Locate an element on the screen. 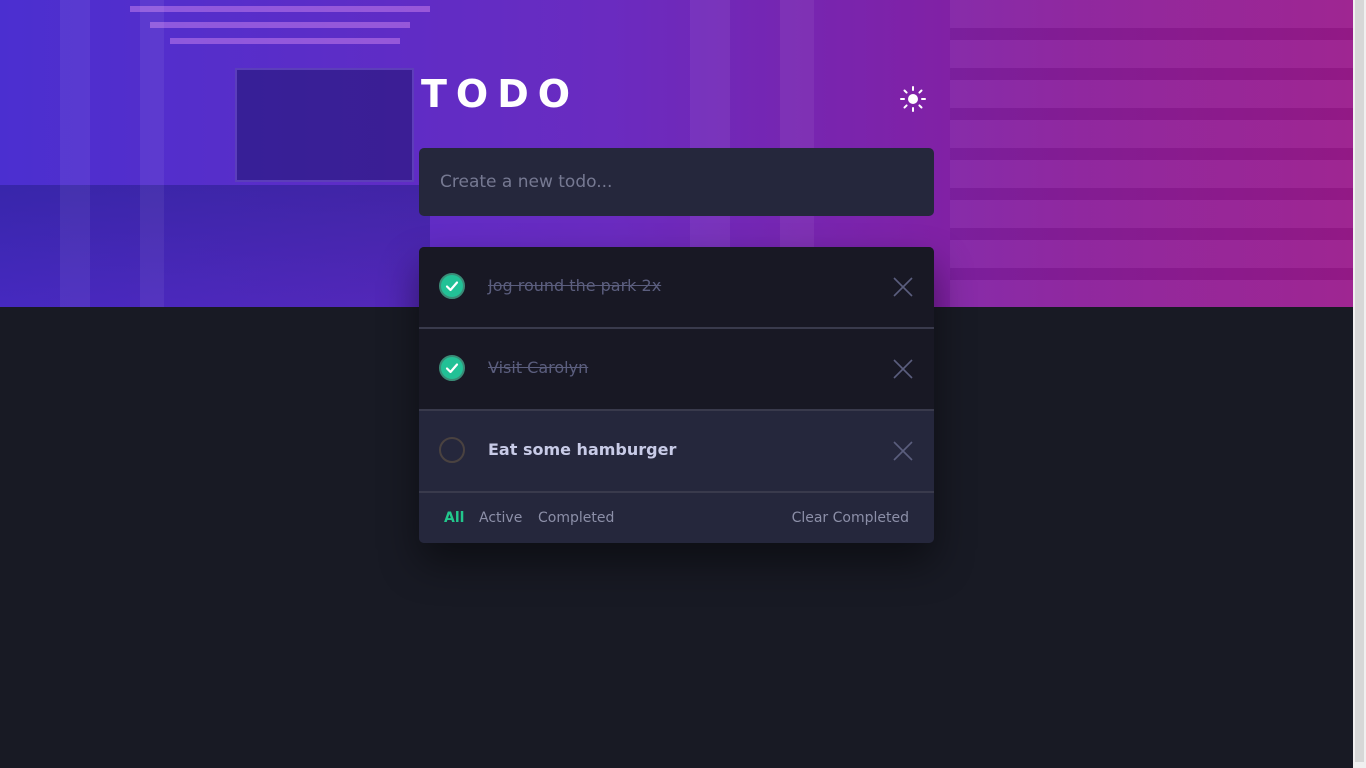 This screenshot has height=768, width=1366. clear-completed-button: Clear Completed is located at coordinates (850, 518).